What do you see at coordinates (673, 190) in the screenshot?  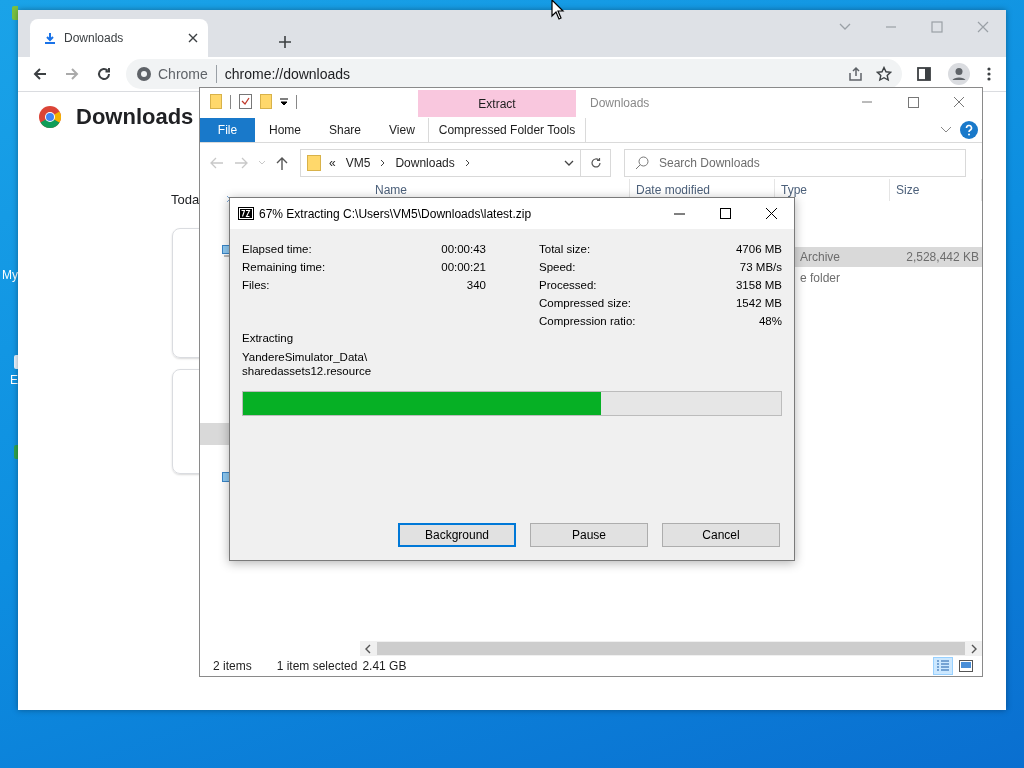 I see `column-header: Date modified` at bounding box center [673, 190].